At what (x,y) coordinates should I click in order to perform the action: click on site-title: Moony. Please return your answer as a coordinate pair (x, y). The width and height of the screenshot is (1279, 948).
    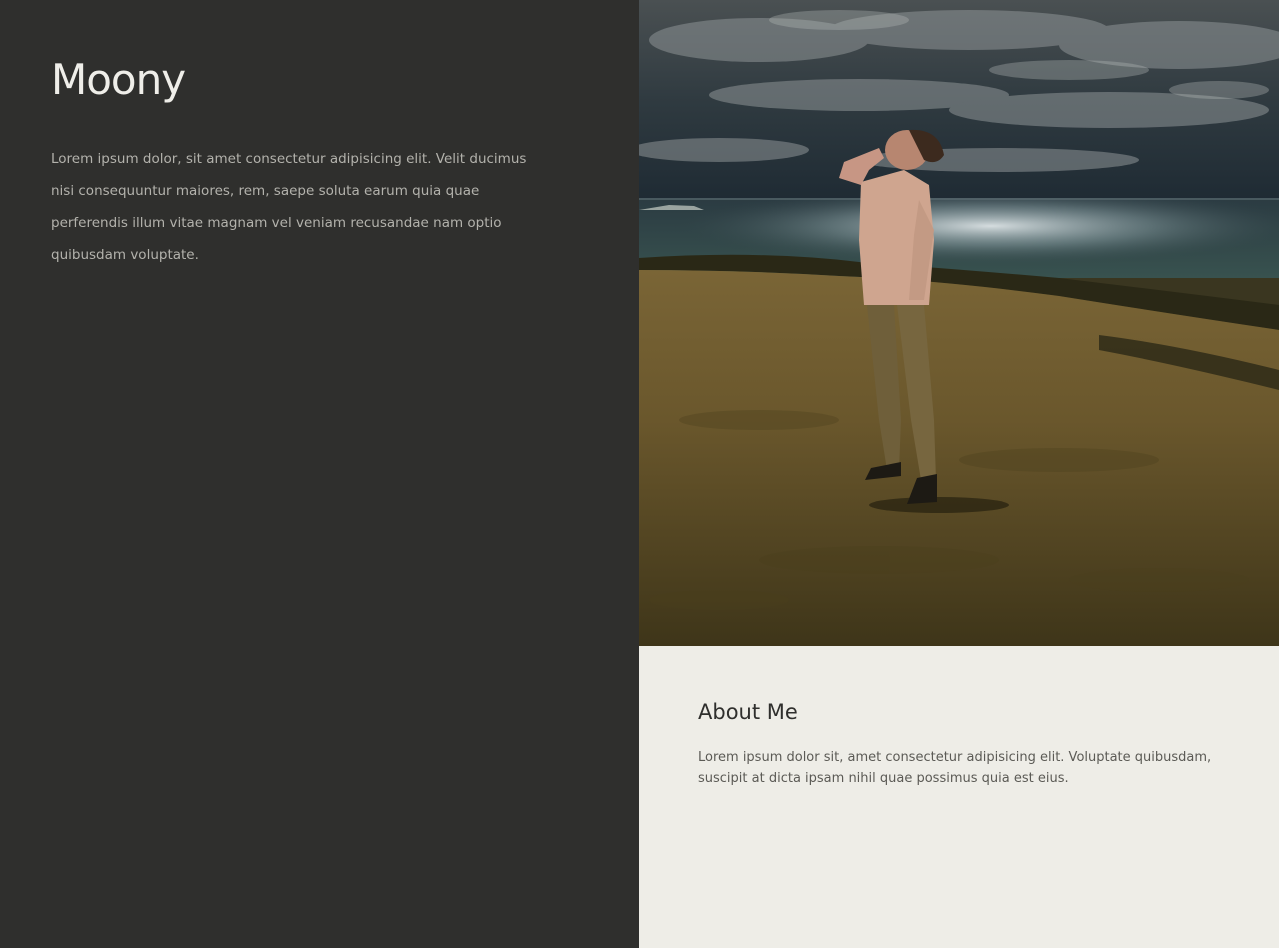
    Looking at the image, I should click on (118, 79).